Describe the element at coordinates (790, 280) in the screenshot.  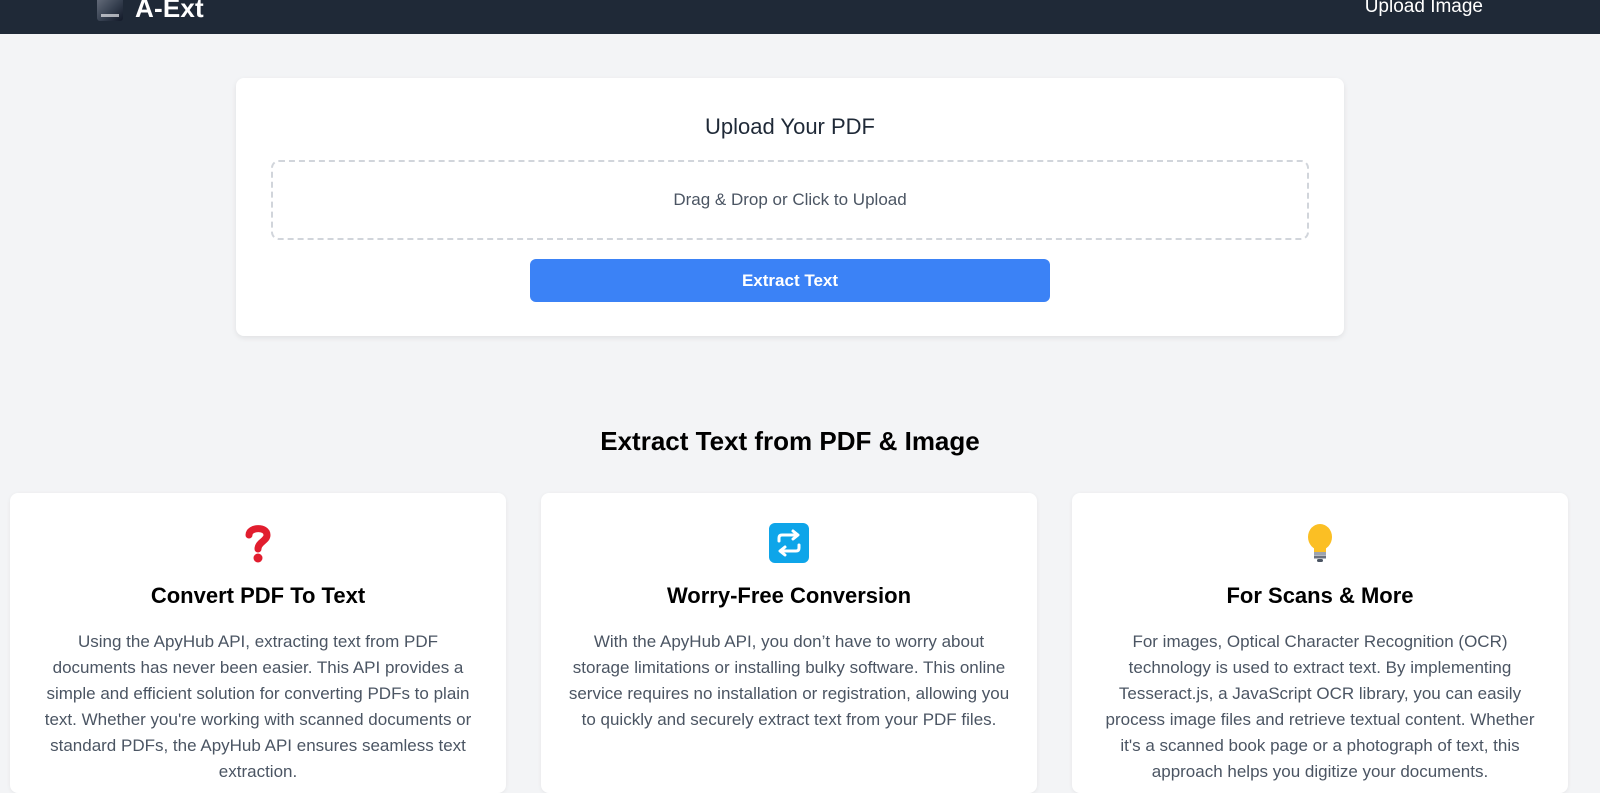
I see `extract-text-button: Extract Text` at that location.